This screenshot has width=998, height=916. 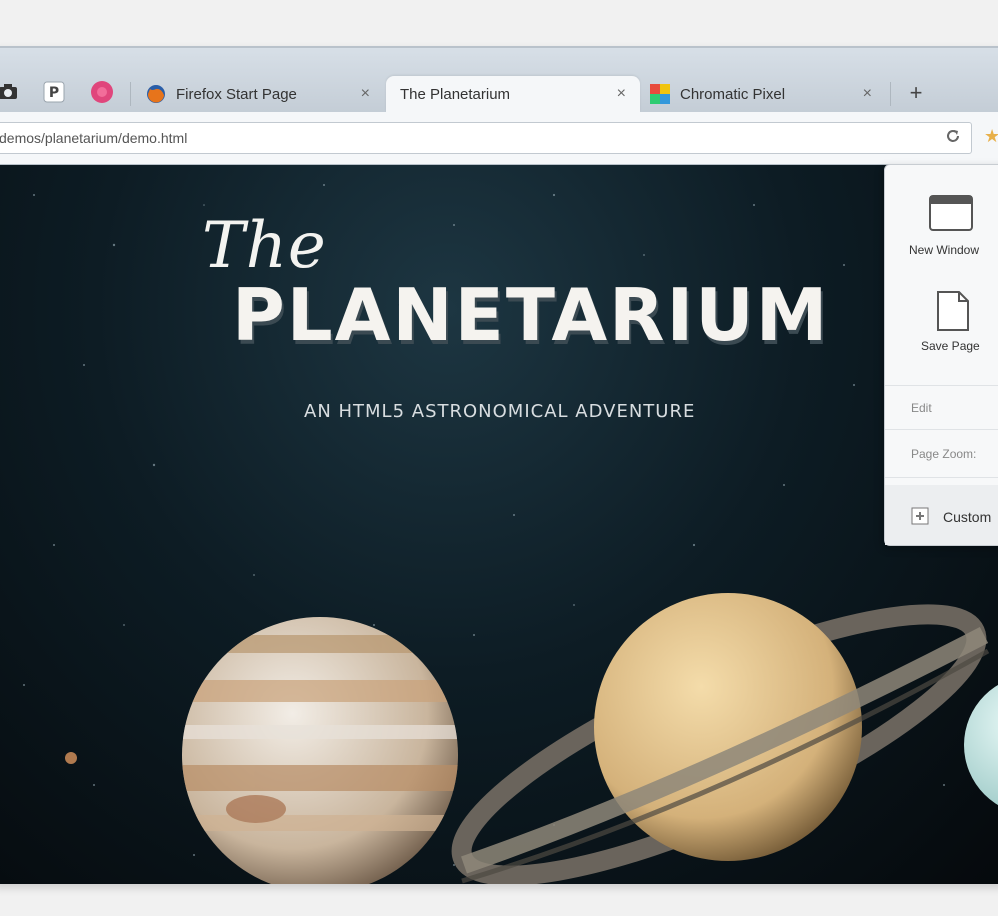 What do you see at coordinates (733, 94) in the screenshot?
I see `tab-title: Chromatic Pixel` at bounding box center [733, 94].